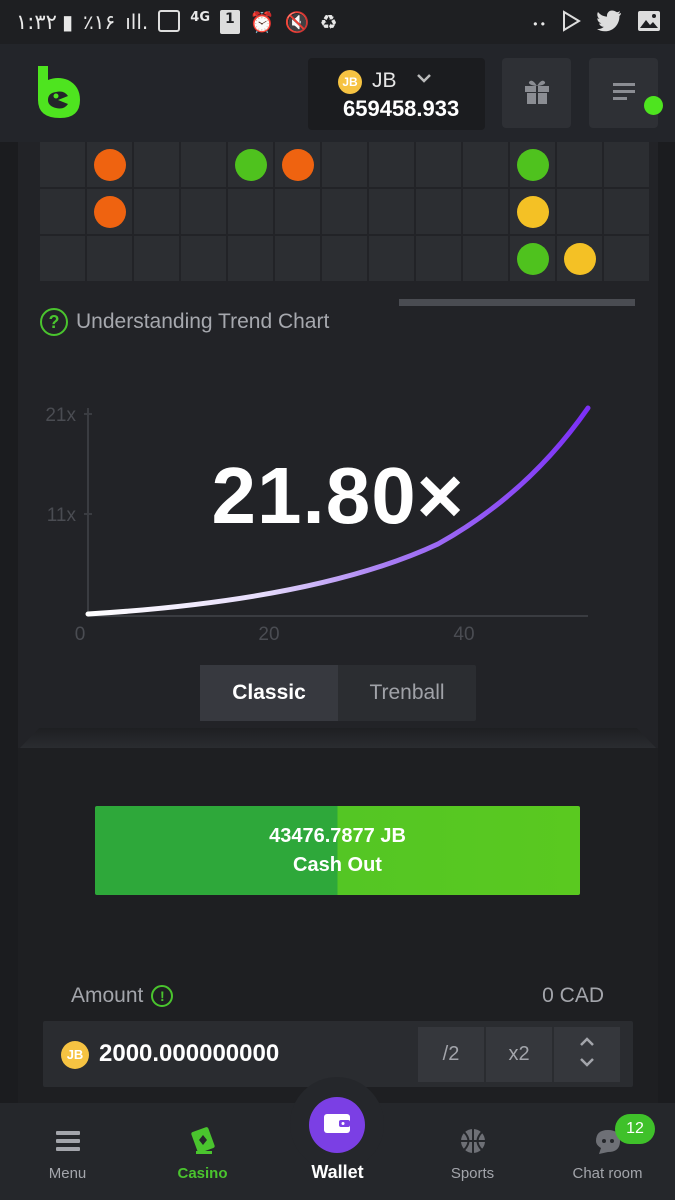  Describe the element at coordinates (338, 738) in the screenshot. I see `stage-edge` at that location.